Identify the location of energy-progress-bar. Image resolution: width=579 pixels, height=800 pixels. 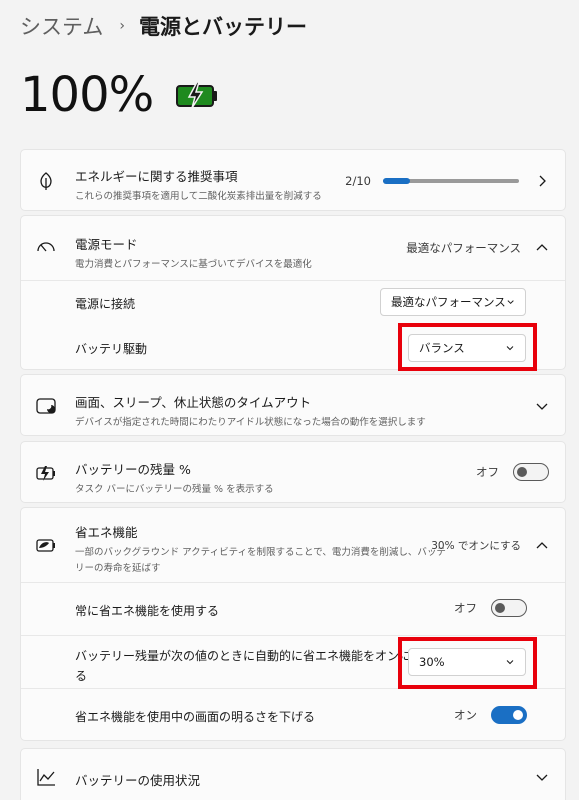
(451, 181).